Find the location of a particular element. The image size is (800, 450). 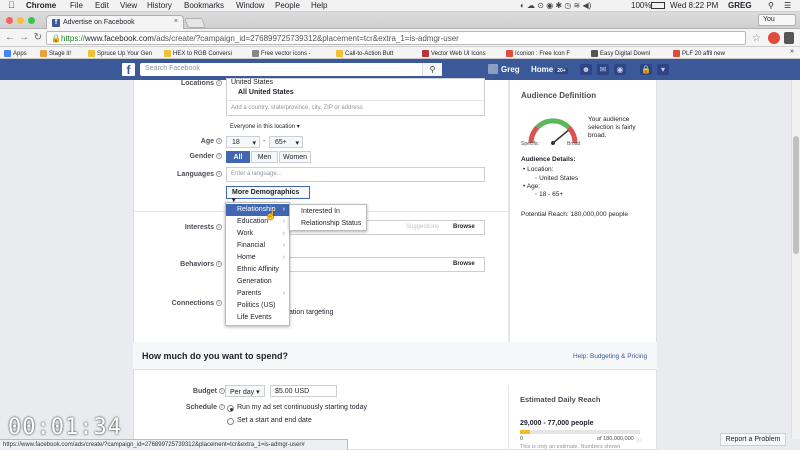

maximize-window-icon is located at coordinates (31, 20).